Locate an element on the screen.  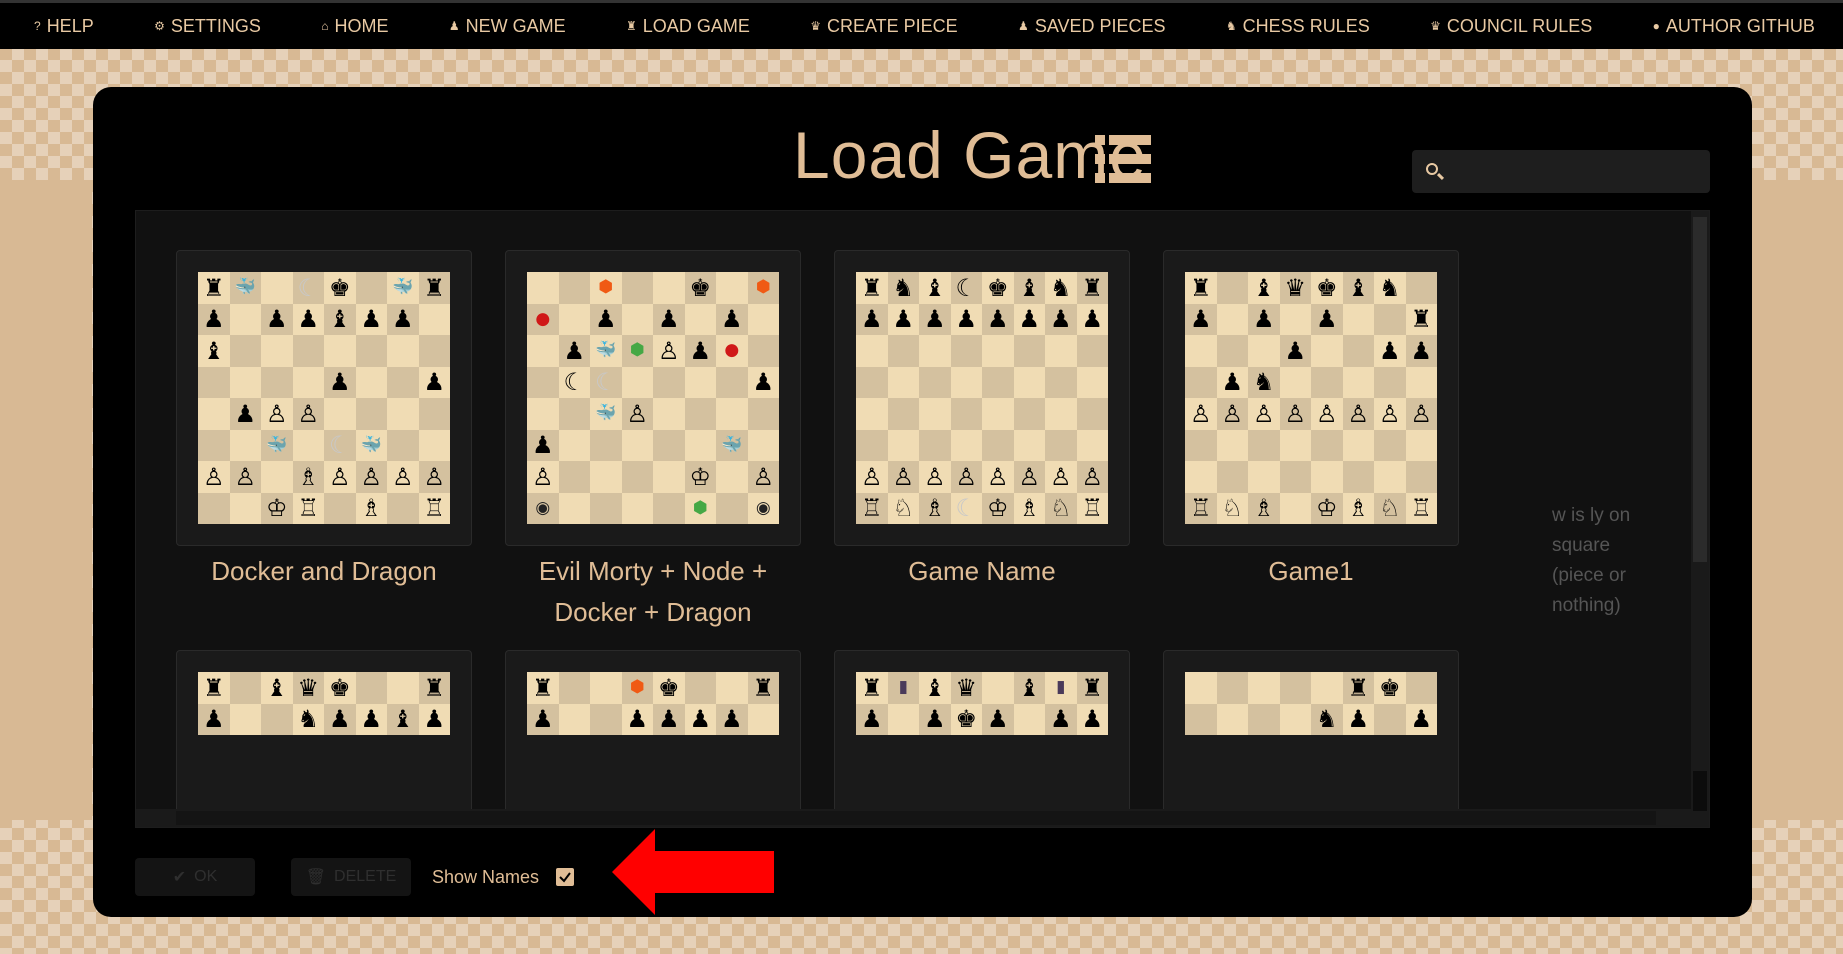
board-square: ♔ is located at coordinates (998, 508).